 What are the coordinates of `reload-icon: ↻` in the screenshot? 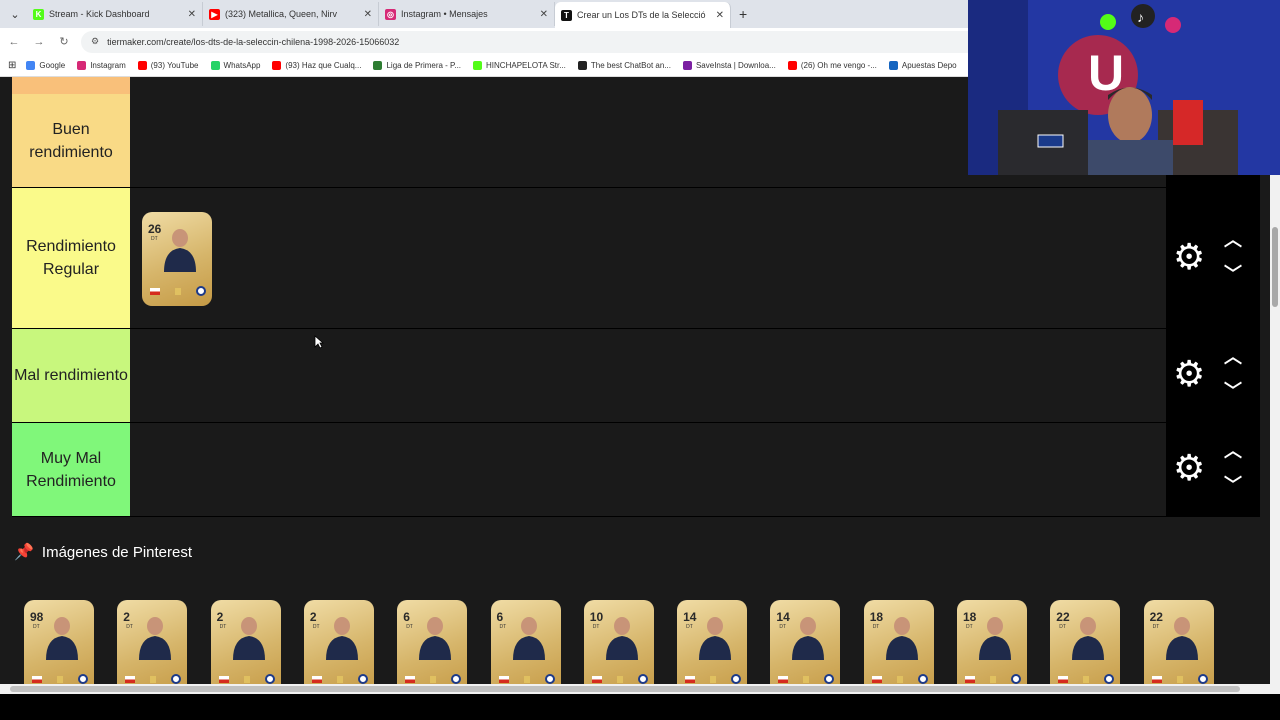 It's located at (64, 41).